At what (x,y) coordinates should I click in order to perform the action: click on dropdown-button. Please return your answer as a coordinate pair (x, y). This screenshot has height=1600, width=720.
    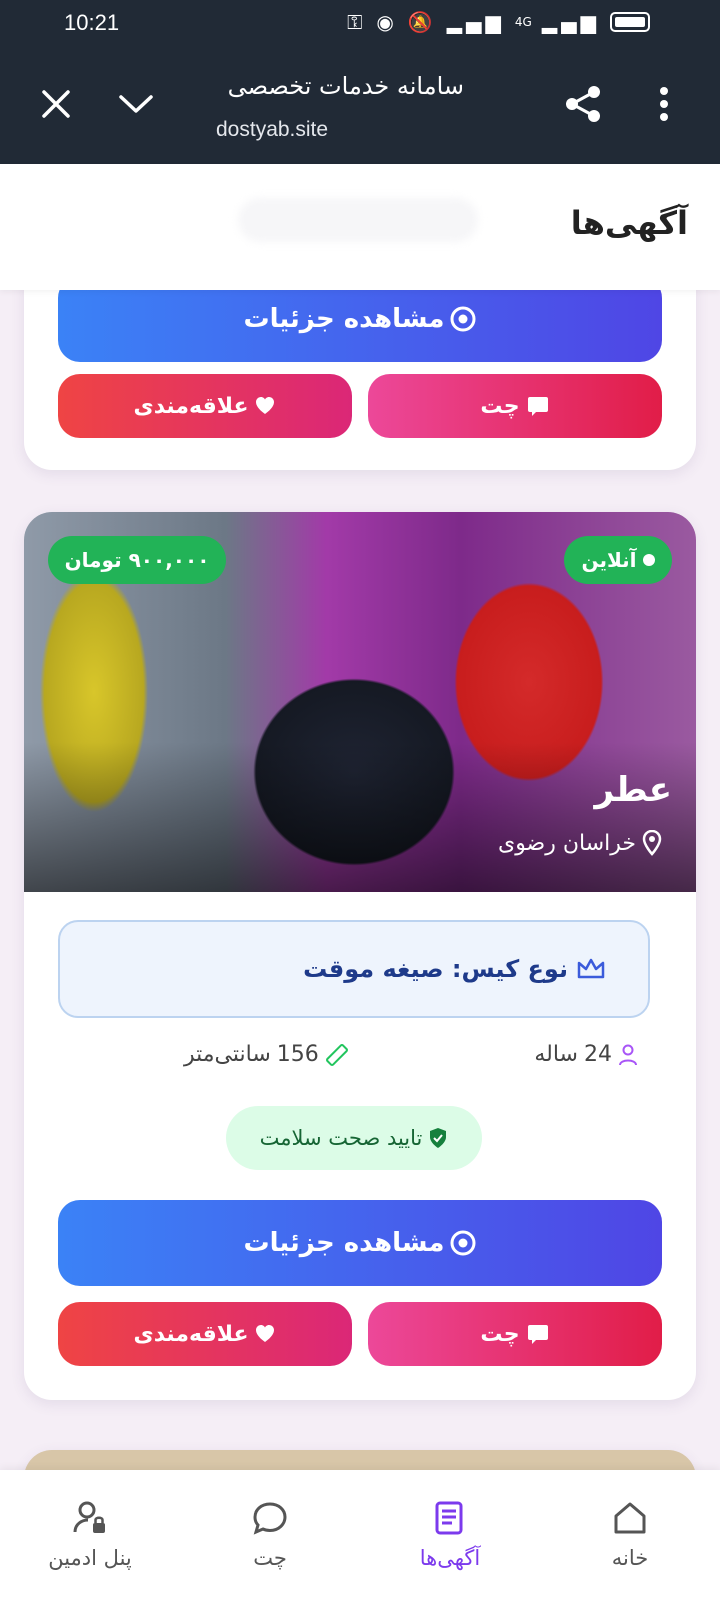
    Looking at the image, I should click on (136, 104).